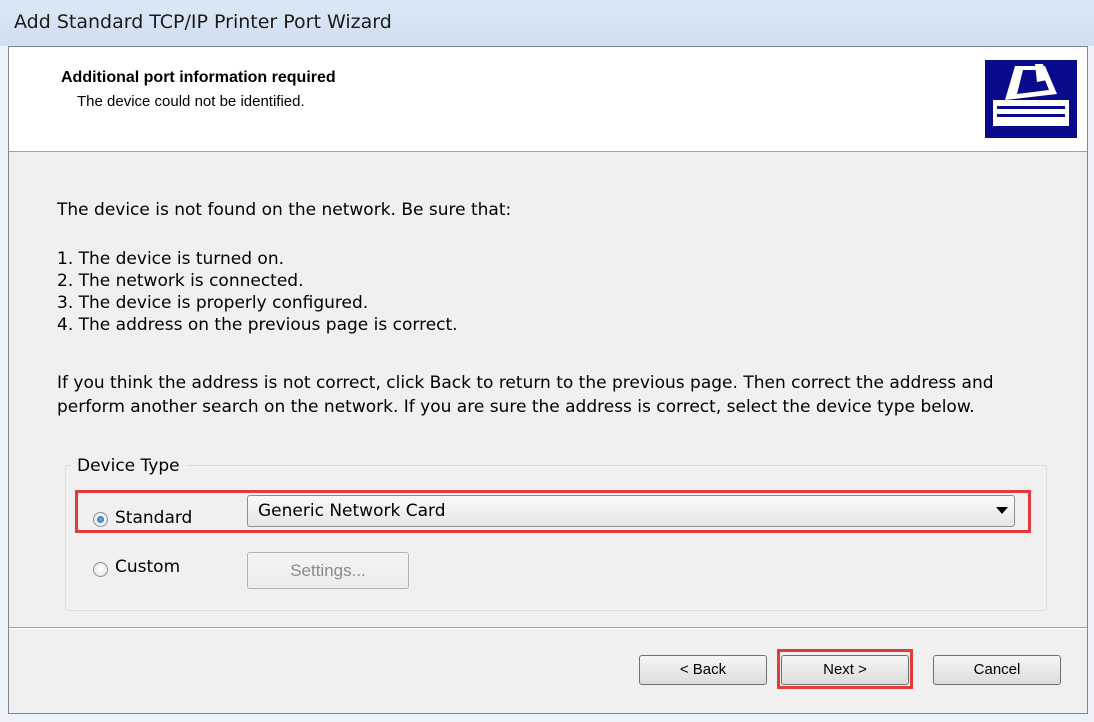  What do you see at coordinates (171, 259) in the screenshot?
I see `checklist-item: 1. The device is turned on.` at bounding box center [171, 259].